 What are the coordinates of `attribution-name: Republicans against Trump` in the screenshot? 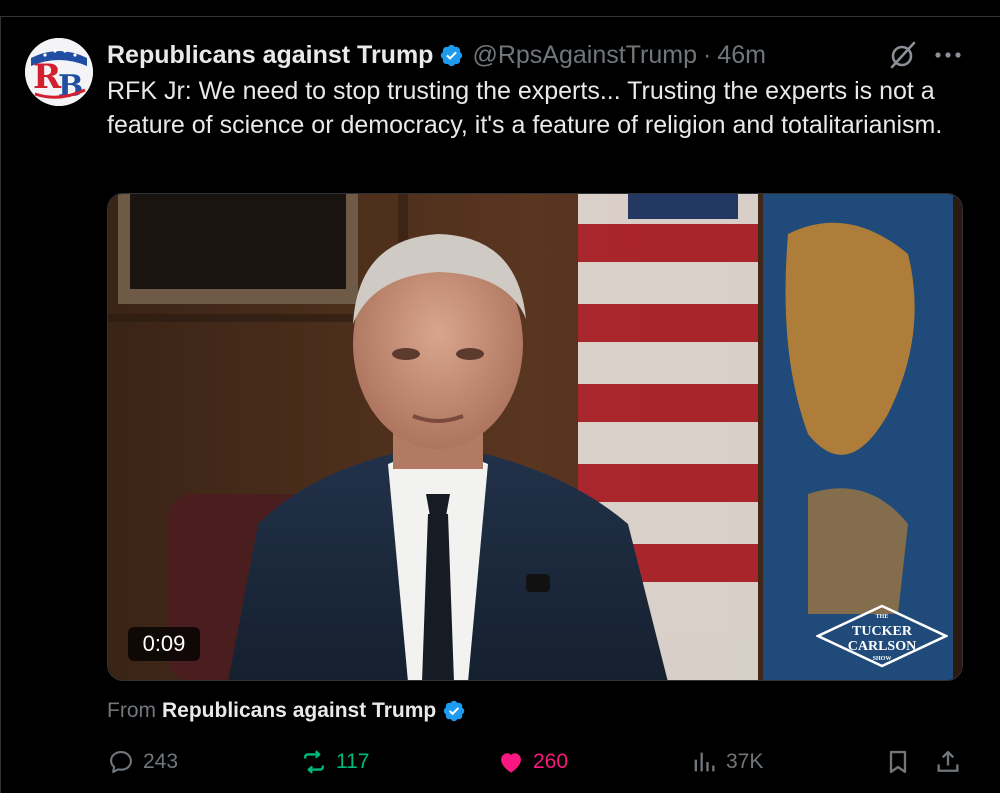 It's located at (299, 711).